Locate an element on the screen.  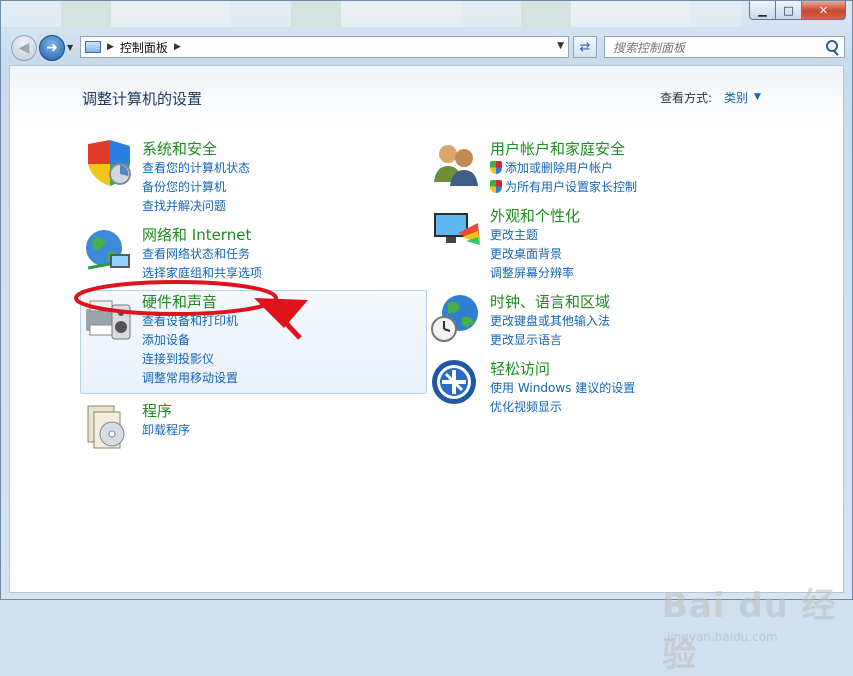
category-title: 系统和安全 is located at coordinates (179, 148).